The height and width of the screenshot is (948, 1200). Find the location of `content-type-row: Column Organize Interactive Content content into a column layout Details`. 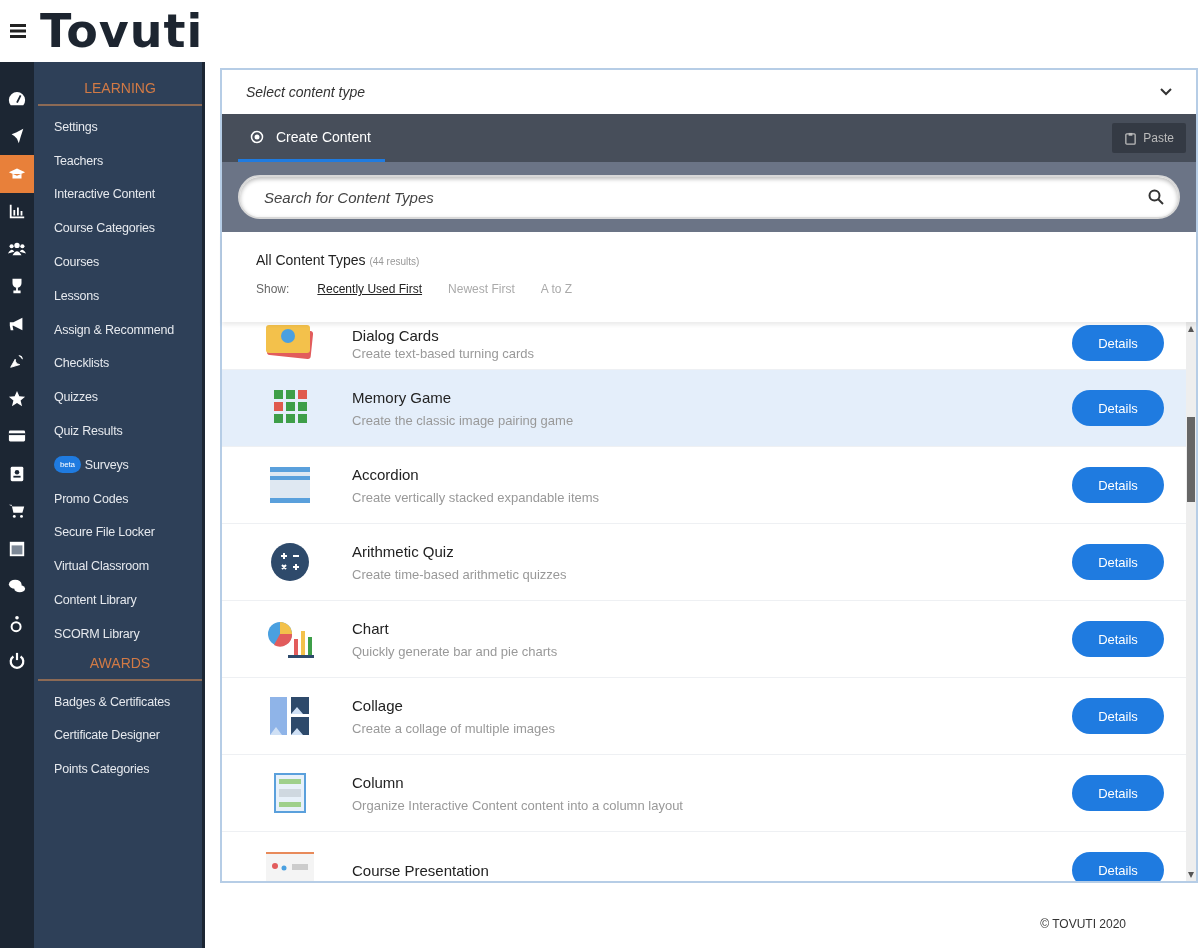

content-type-row: Column Organize Interactive Content content into a column layout Details is located at coordinates (704, 793).